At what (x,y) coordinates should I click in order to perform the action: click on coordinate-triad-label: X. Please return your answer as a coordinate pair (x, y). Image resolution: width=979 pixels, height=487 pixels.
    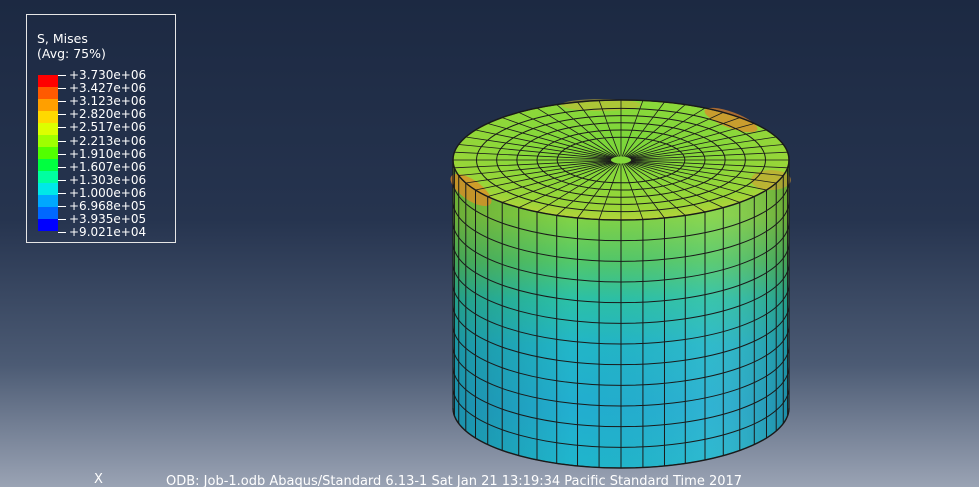
    Looking at the image, I should click on (98, 479).